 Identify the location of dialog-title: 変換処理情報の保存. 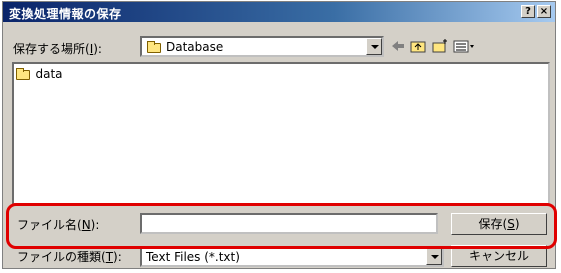
(65, 14).